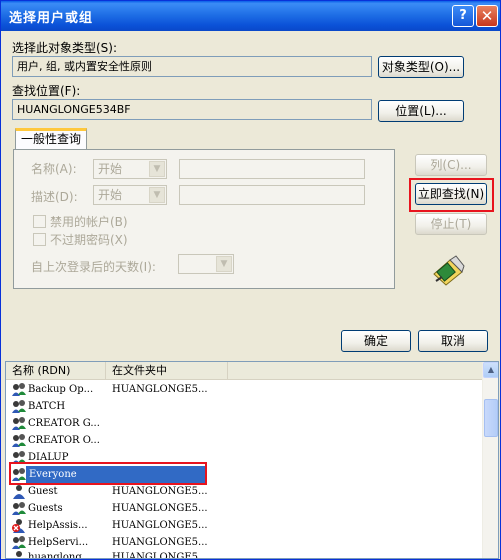 This screenshot has width=501, height=560. I want to click on name-match-value: 开始, so click(110, 169).